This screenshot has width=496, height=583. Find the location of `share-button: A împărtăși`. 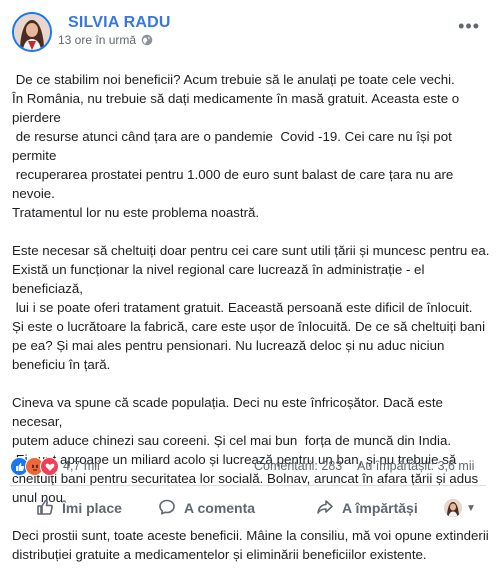

share-button: A împărtăși is located at coordinates (367, 508).